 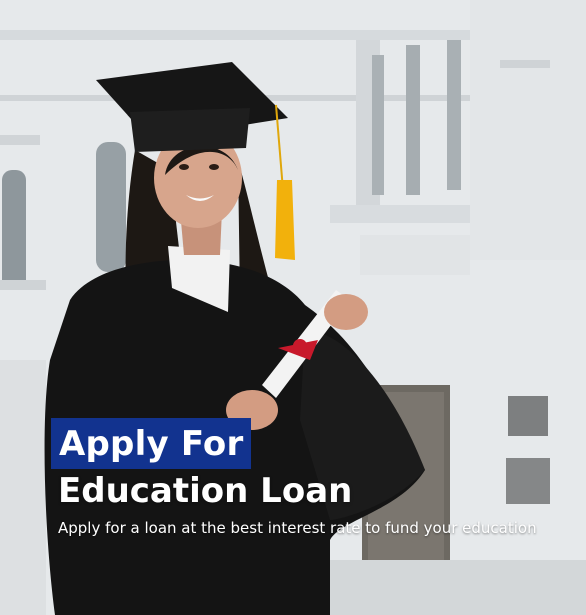 I want to click on headline-line-1: Apply For, so click(x=151, y=443).